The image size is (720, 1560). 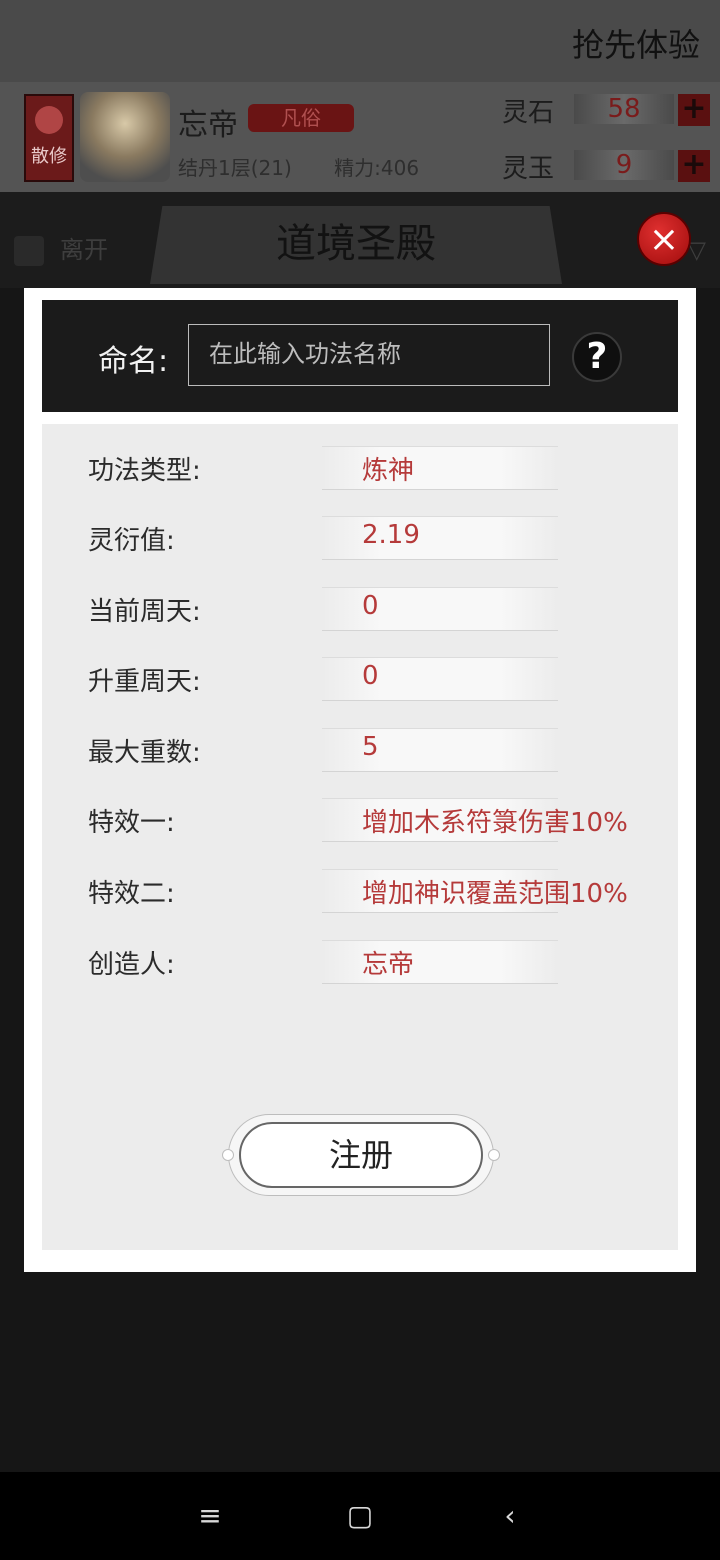 I want to click on energy-value: 精力:406, so click(x=377, y=168).